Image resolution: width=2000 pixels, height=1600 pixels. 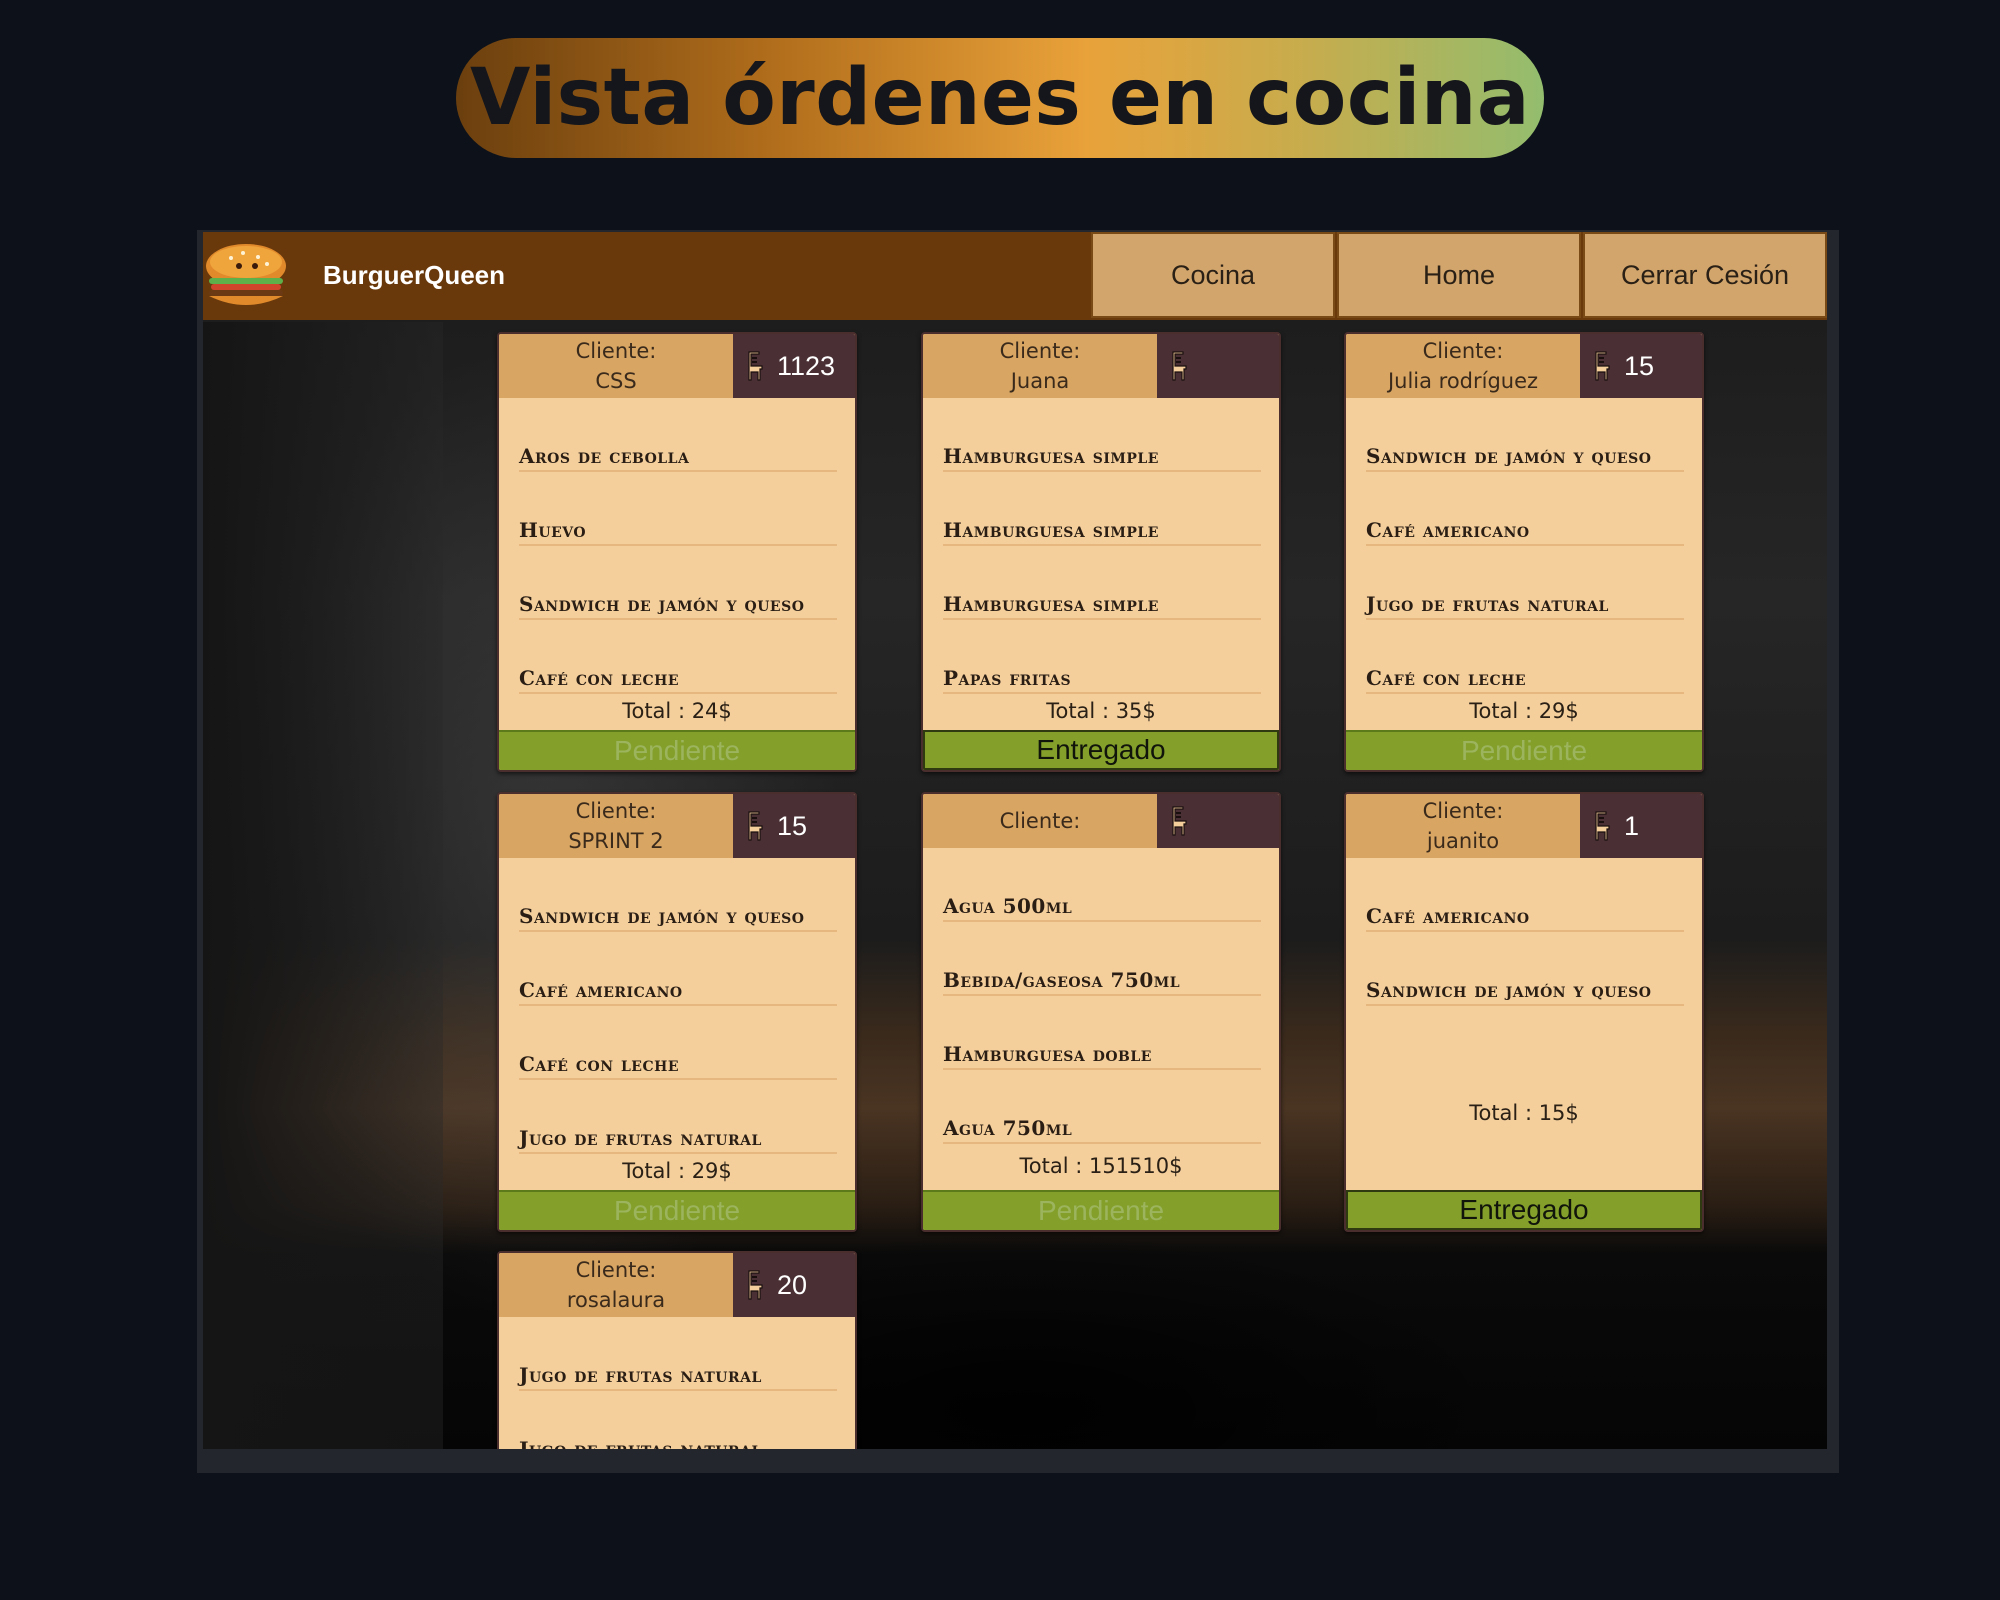 I want to click on order-items: Café americano Sandwich de jamón y queso, so click(x=1525, y=932).